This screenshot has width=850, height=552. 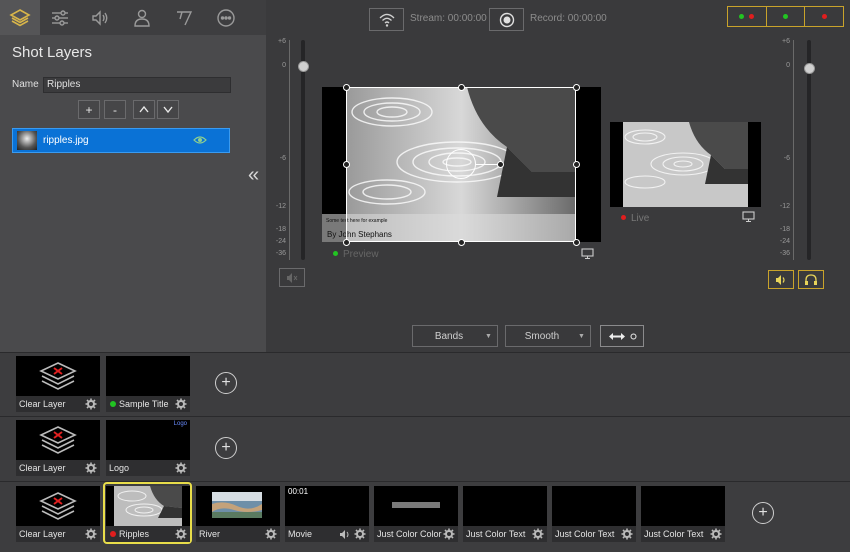 I want to click on live-monitor, so click(x=685, y=164).